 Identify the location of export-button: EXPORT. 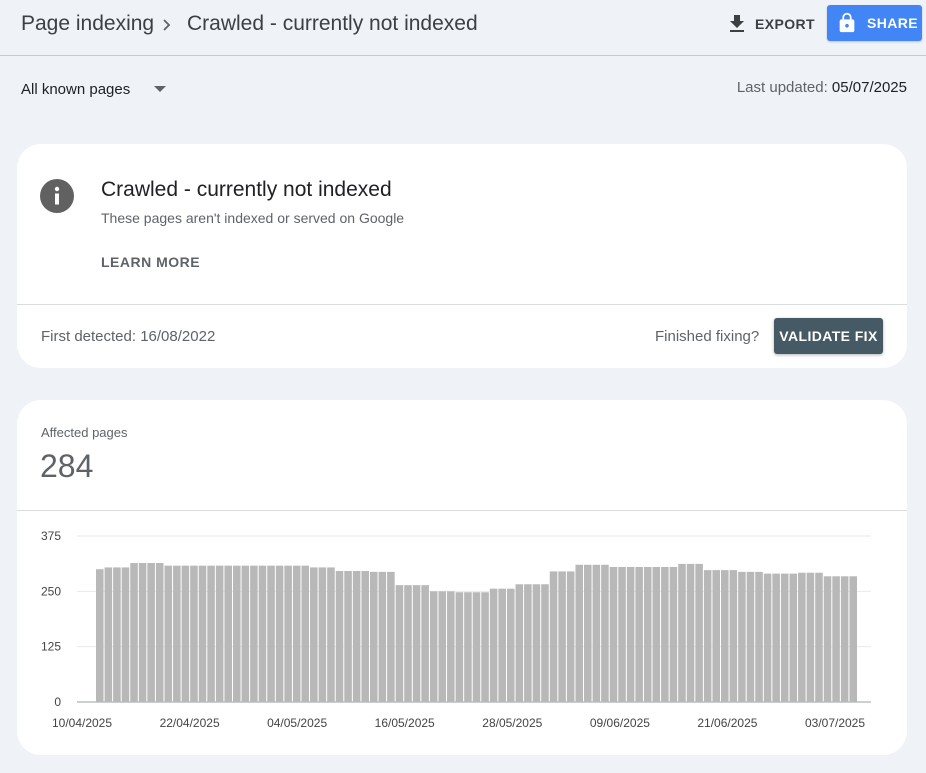
(770, 24).